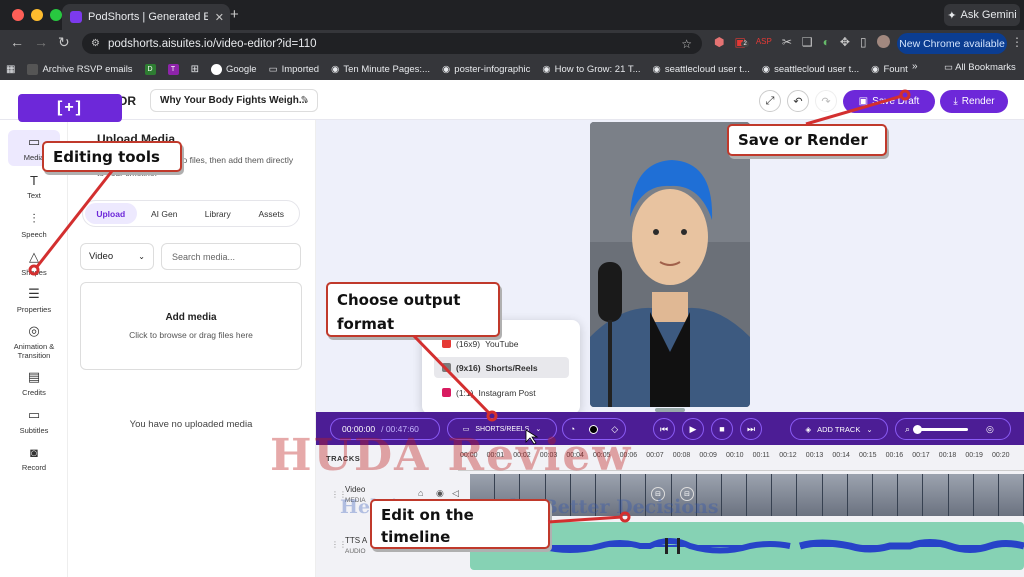 This screenshot has height=577, width=1024. Describe the element at coordinates (532, 437) in the screenshot. I see `mouse-cursor-icon` at that location.